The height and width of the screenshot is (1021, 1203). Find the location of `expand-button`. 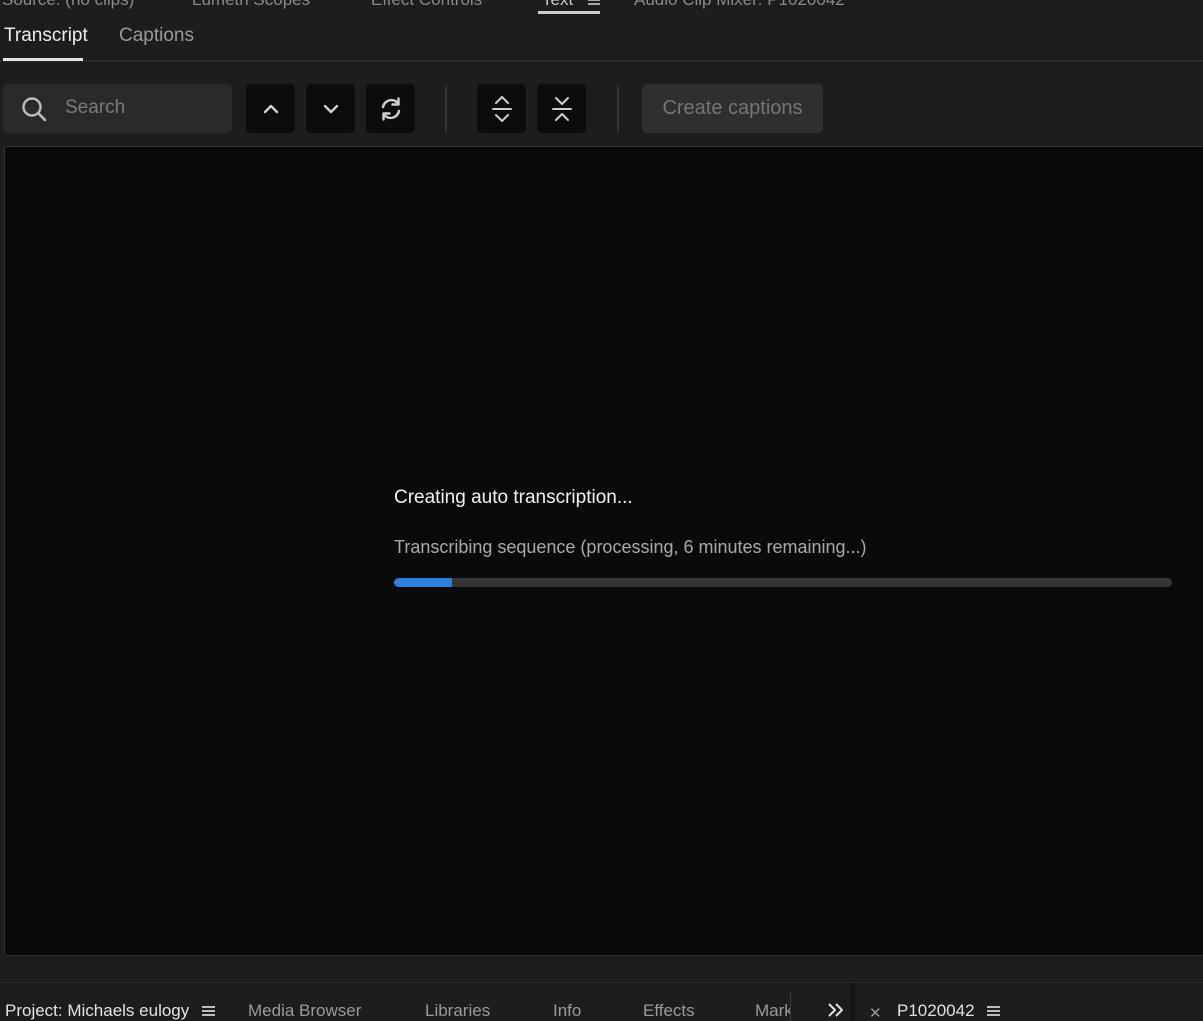

expand-button is located at coordinates (501, 108).